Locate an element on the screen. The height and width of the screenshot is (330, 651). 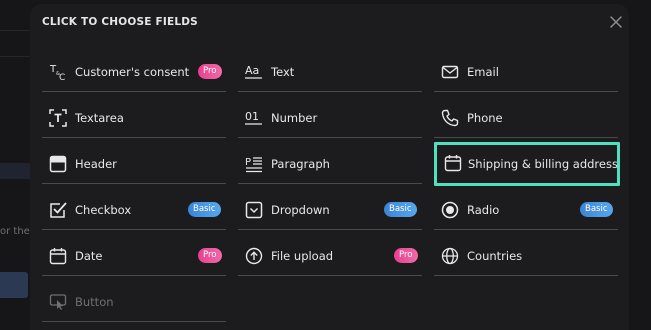
field-label: Radio is located at coordinates (483, 210).